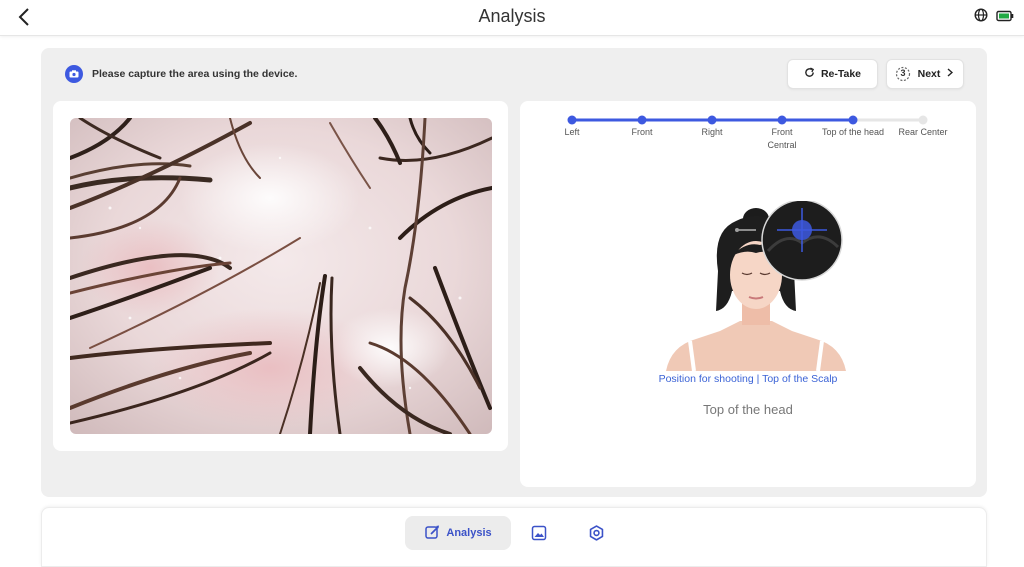  I want to click on page-title: Analysis, so click(512, 16).